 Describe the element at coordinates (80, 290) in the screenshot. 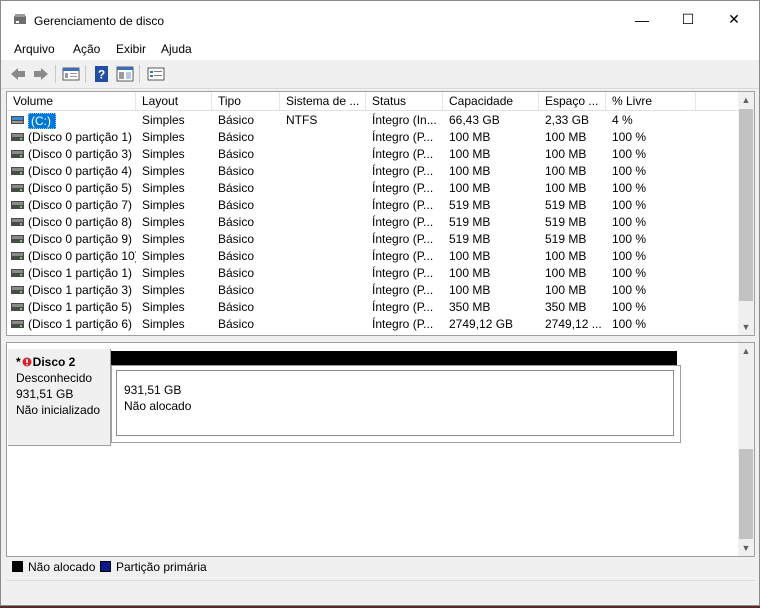

I see `cell-volume: (Disco 1 partição 3)` at that location.